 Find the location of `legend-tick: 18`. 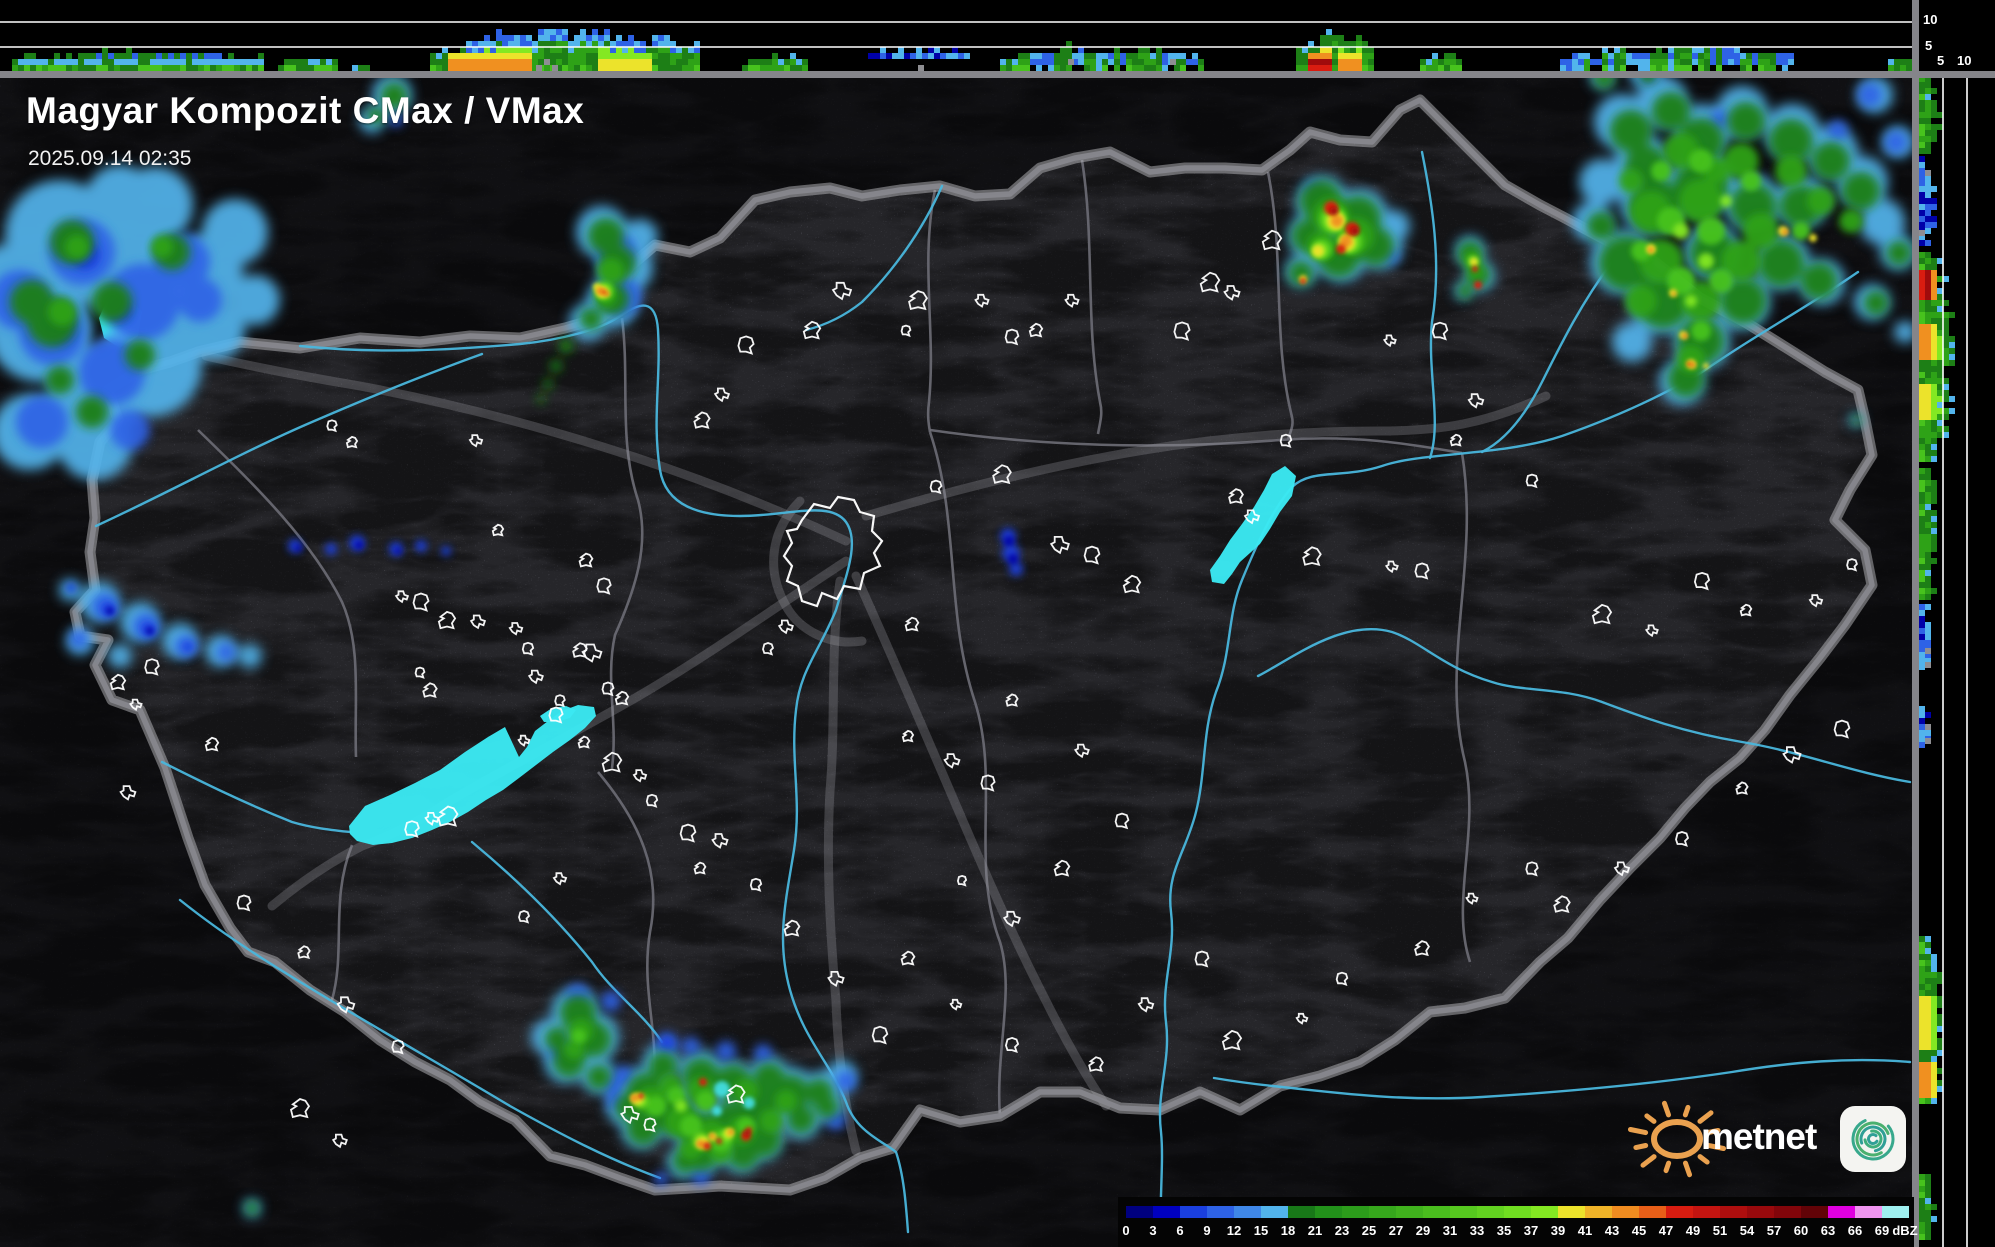

legend-tick: 18 is located at coordinates (1288, 1230).